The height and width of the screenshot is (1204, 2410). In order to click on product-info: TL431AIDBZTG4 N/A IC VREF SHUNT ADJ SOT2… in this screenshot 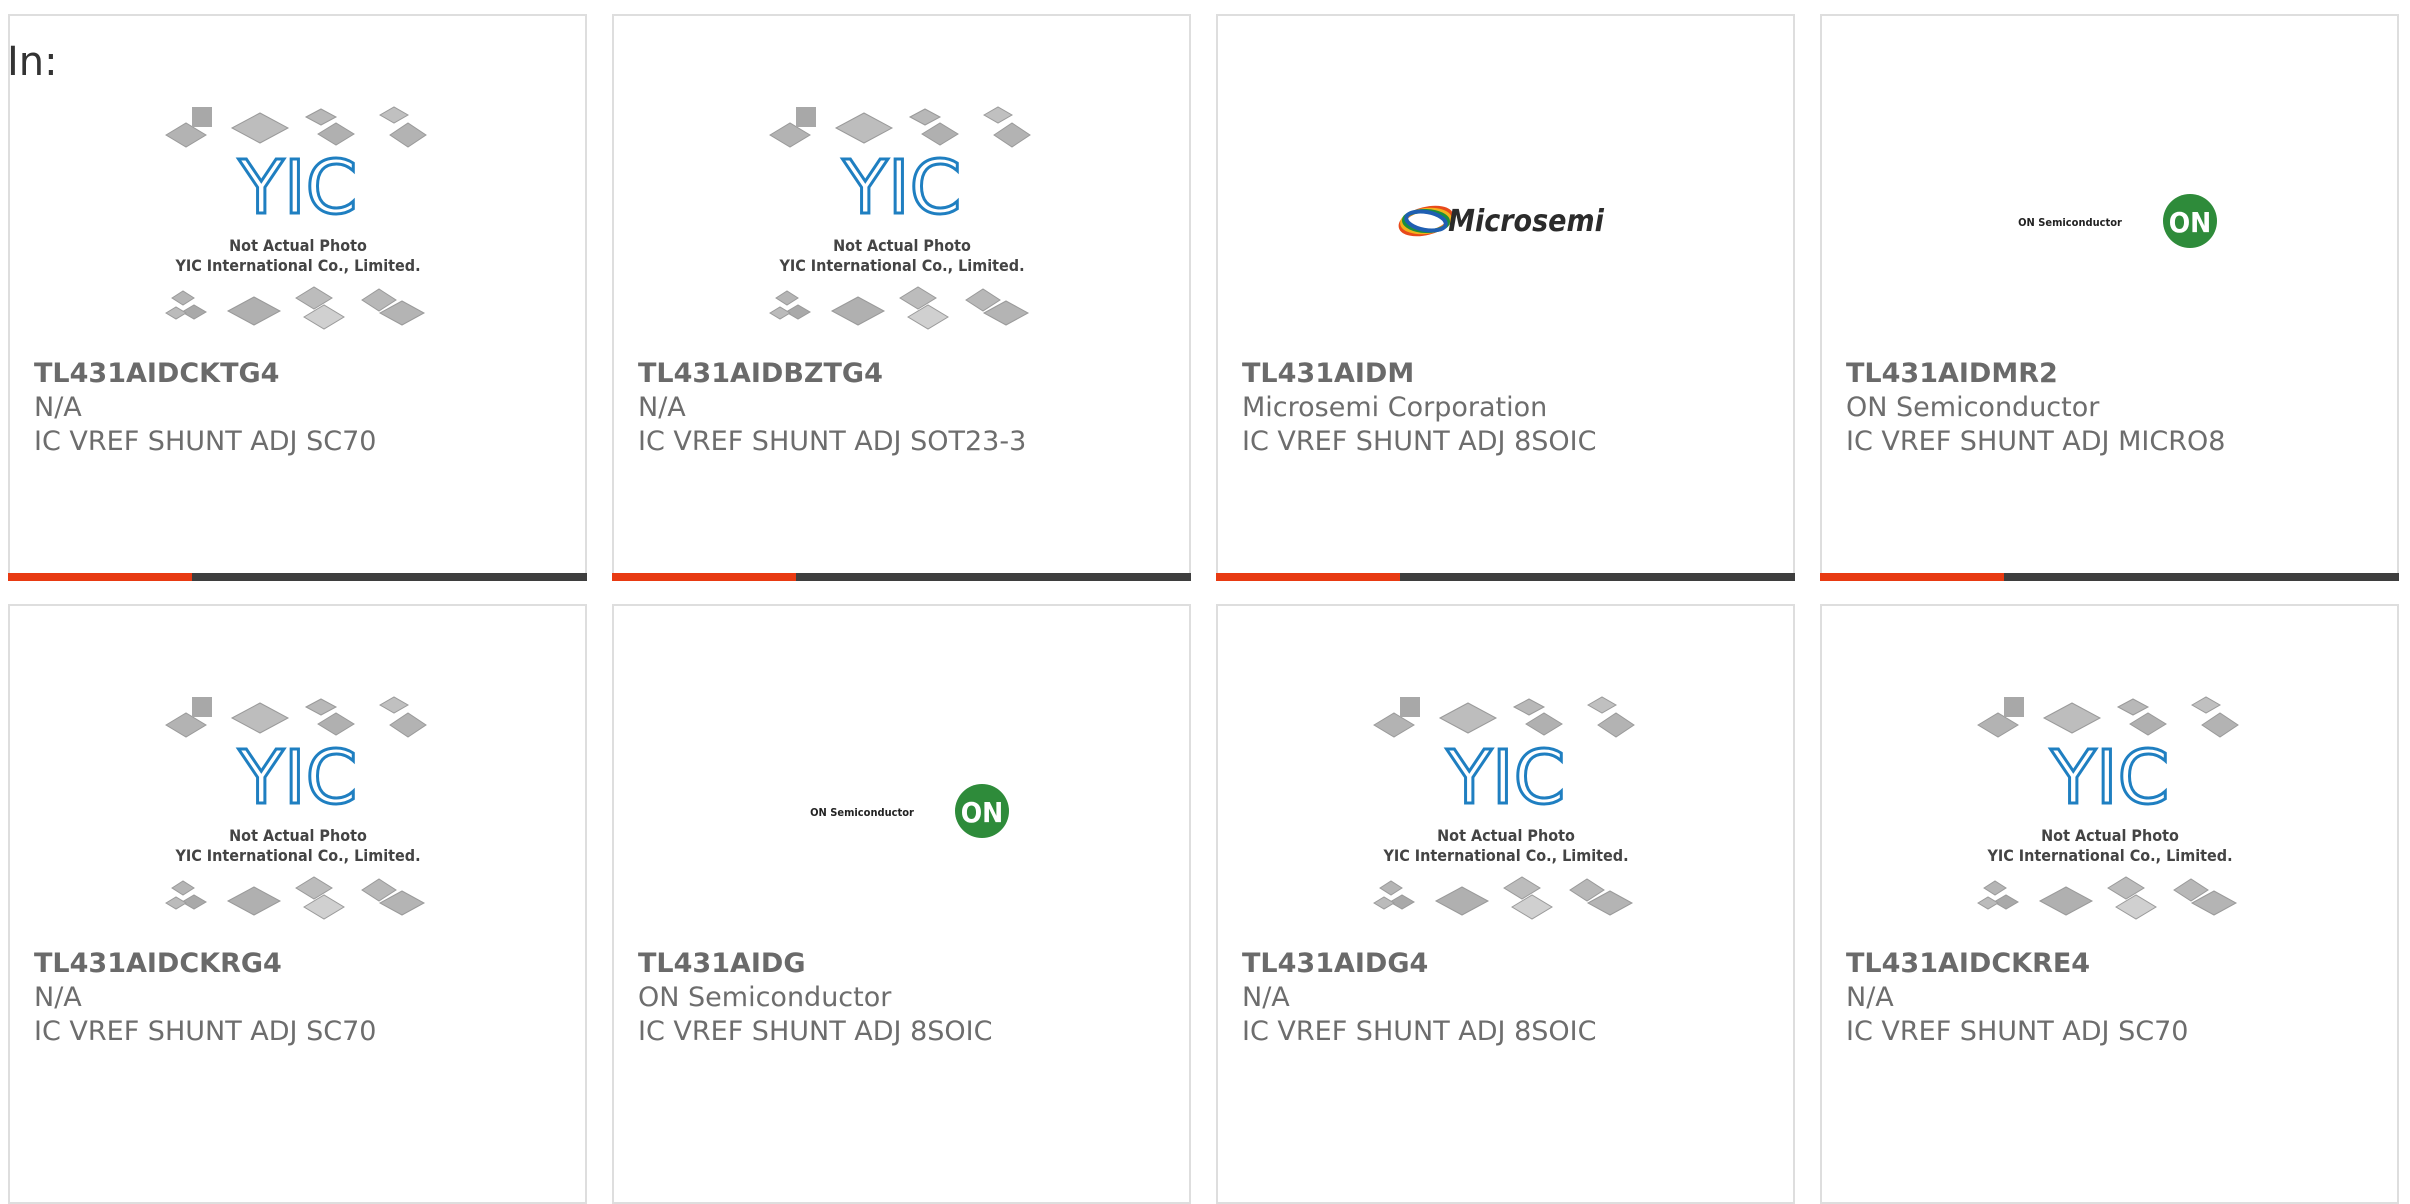, I will do `click(832, 408)`.